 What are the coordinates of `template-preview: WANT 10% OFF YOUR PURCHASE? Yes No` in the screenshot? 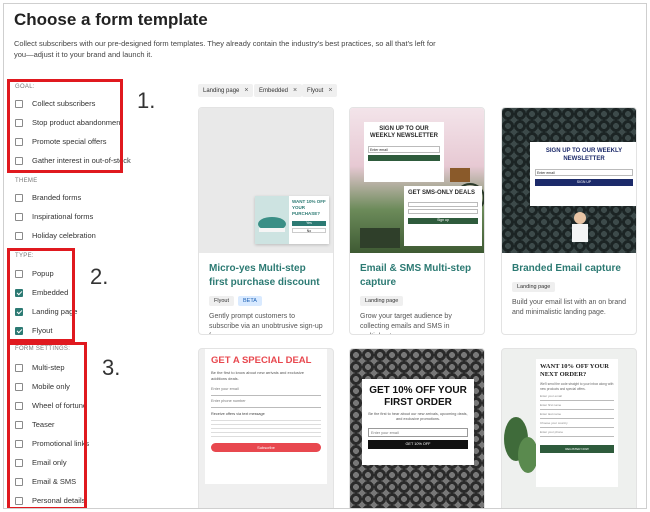 It's located at (266, 180).